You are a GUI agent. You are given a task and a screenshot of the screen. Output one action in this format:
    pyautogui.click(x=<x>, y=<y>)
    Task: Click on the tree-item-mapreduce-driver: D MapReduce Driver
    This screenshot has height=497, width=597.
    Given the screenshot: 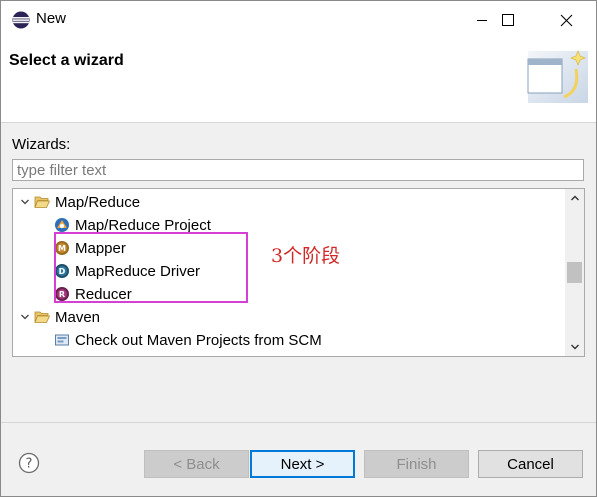 What is the action you would take?
    pyautogui.click(x=126, y=271)
    